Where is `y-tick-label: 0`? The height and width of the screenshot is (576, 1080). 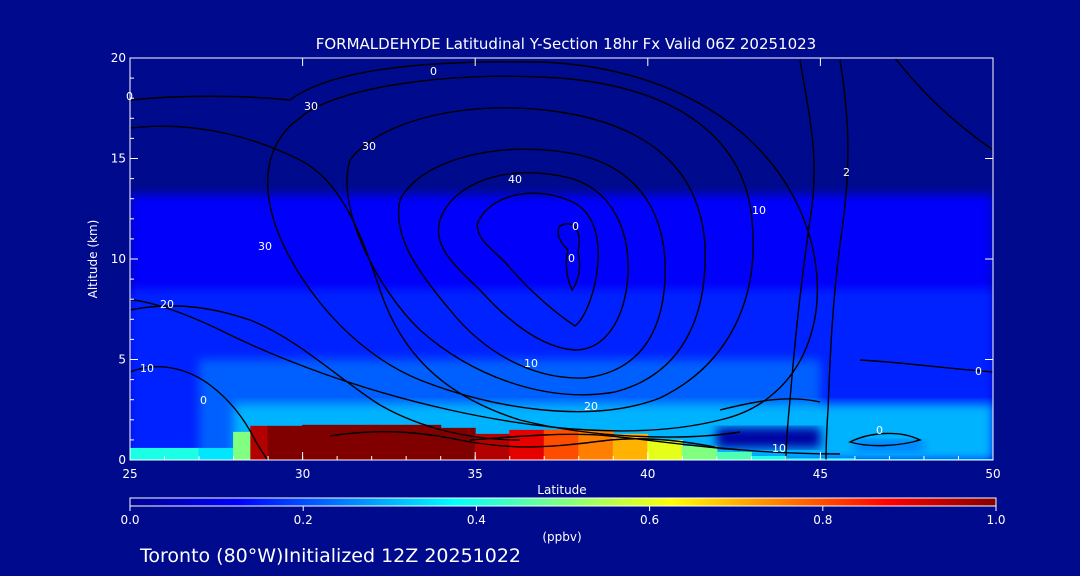 y-tick-label: 0 is located at coordinates (122, 460).